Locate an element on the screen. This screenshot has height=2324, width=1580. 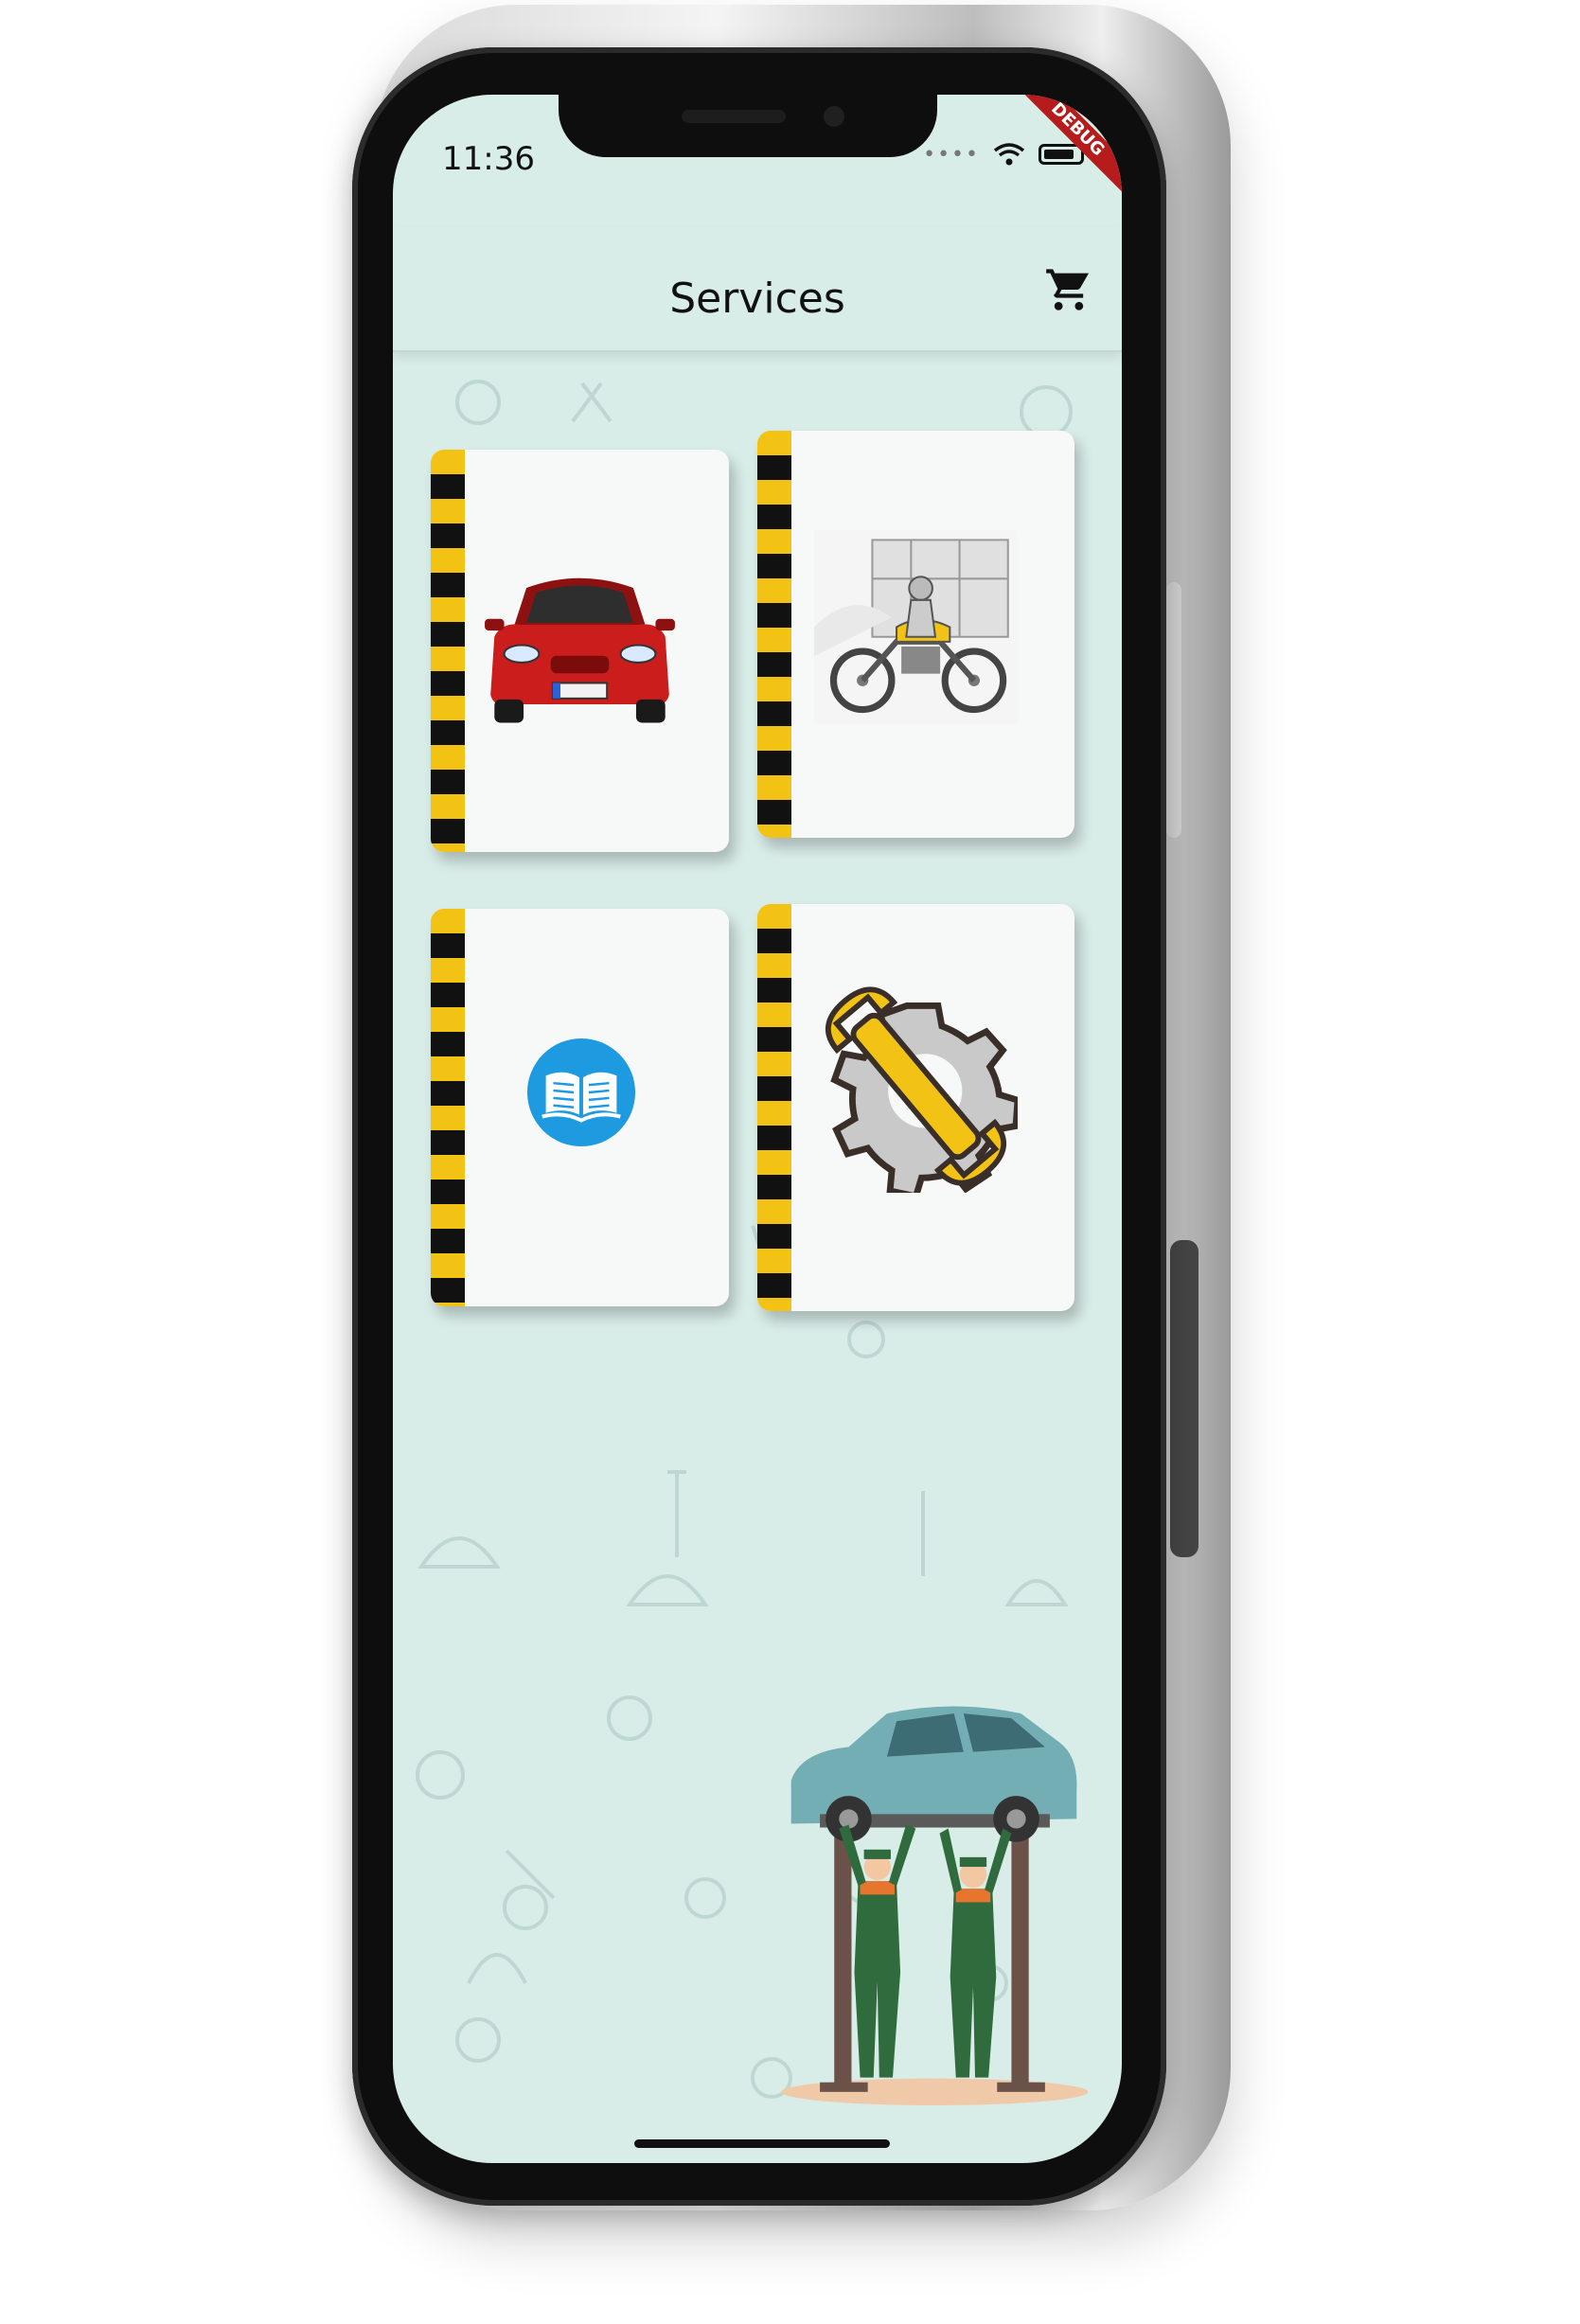
wrench-gear-icon is located at coordinates (922, 1089).